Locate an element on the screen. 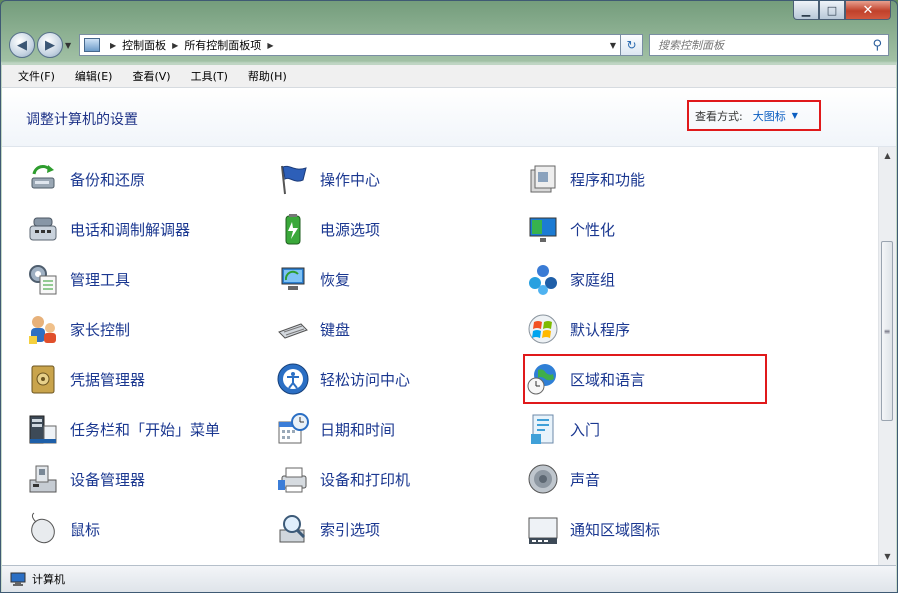 The height and width of the screenshot is (593, 898). view-by-value: 大图标 is located at coordinates (769, 116).